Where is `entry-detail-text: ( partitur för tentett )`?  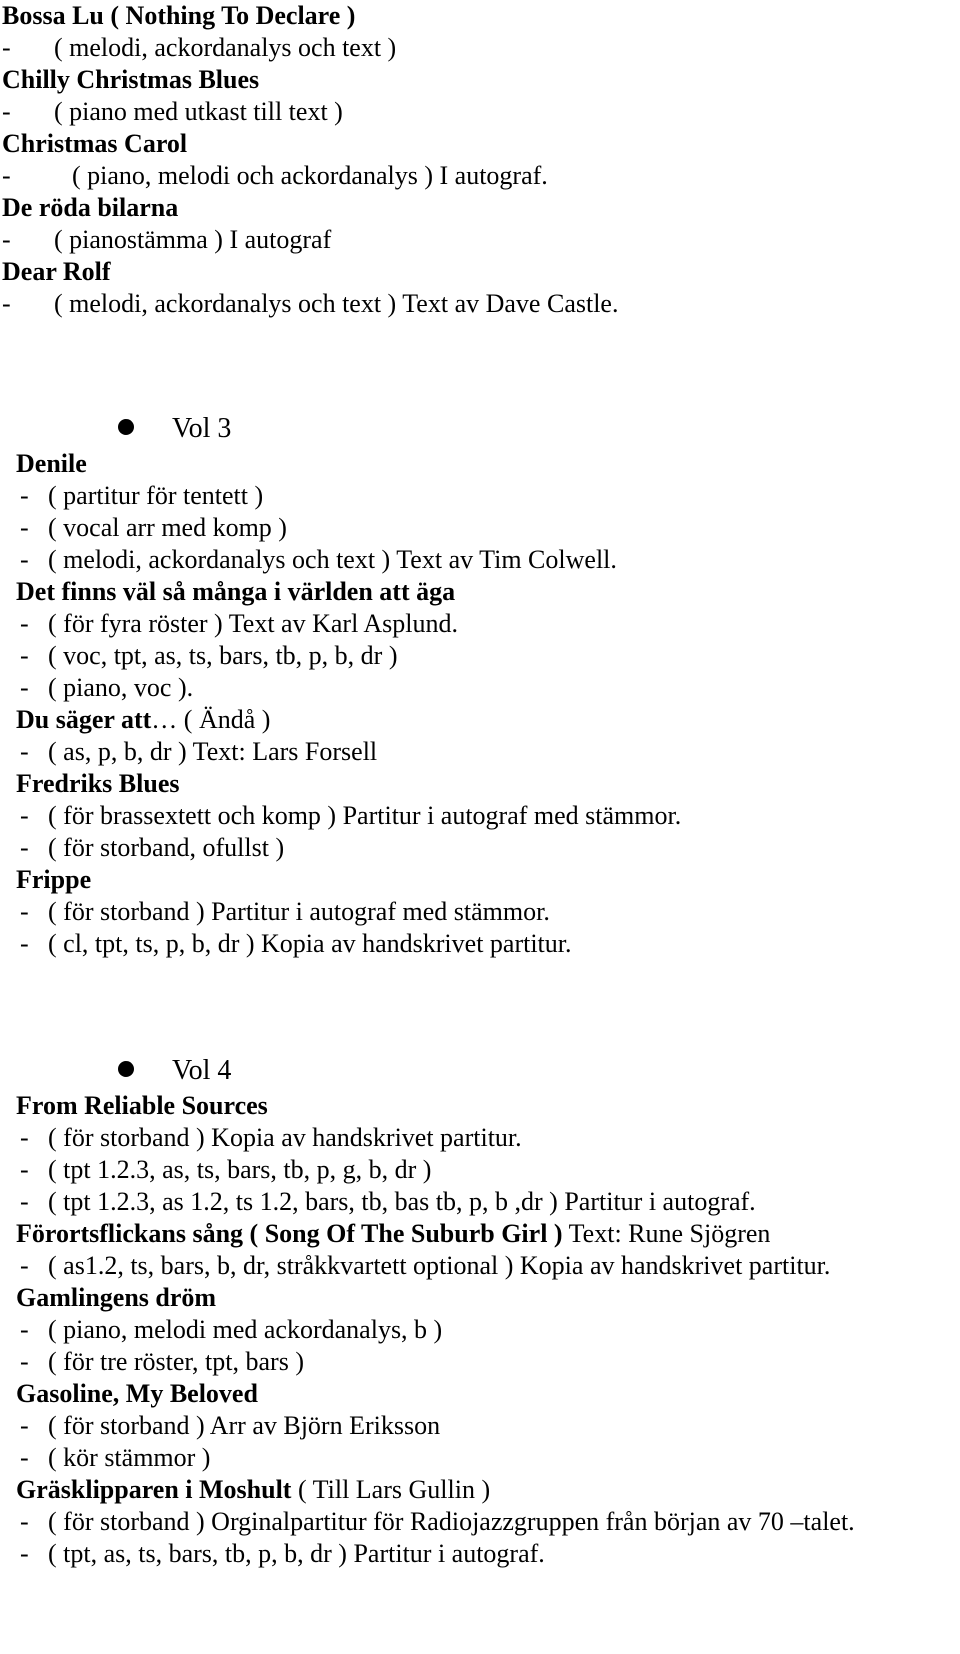 entry-detail-text: ( partitur för tentett ) is located at coordinates (156, 495).